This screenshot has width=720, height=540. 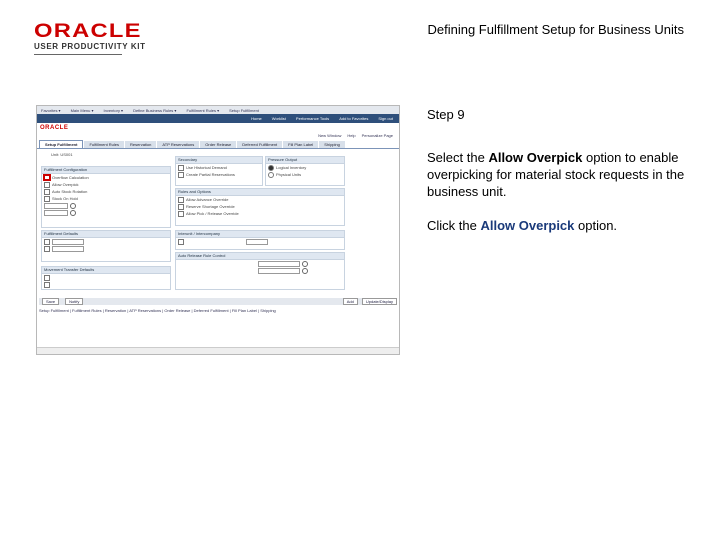 What do you see at coordinates (350, 301) in the screenshot?
I see `add-button: Add` at bounding box center [350, 301].